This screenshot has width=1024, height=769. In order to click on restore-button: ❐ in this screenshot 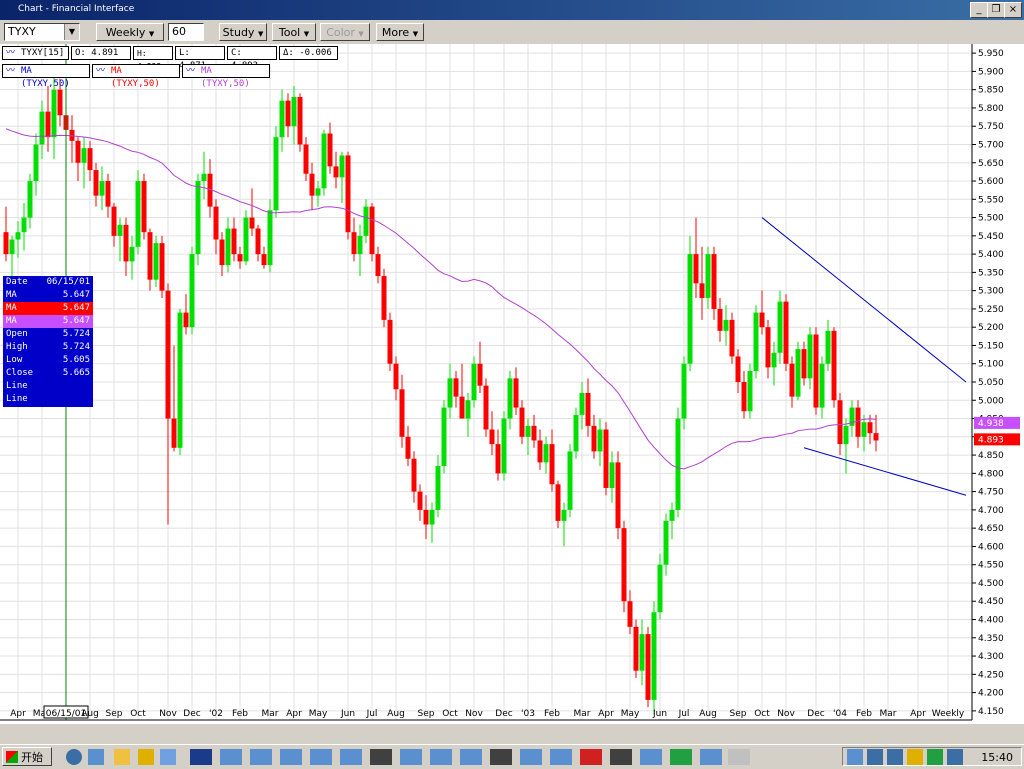, I will do `click(996, 10)`.